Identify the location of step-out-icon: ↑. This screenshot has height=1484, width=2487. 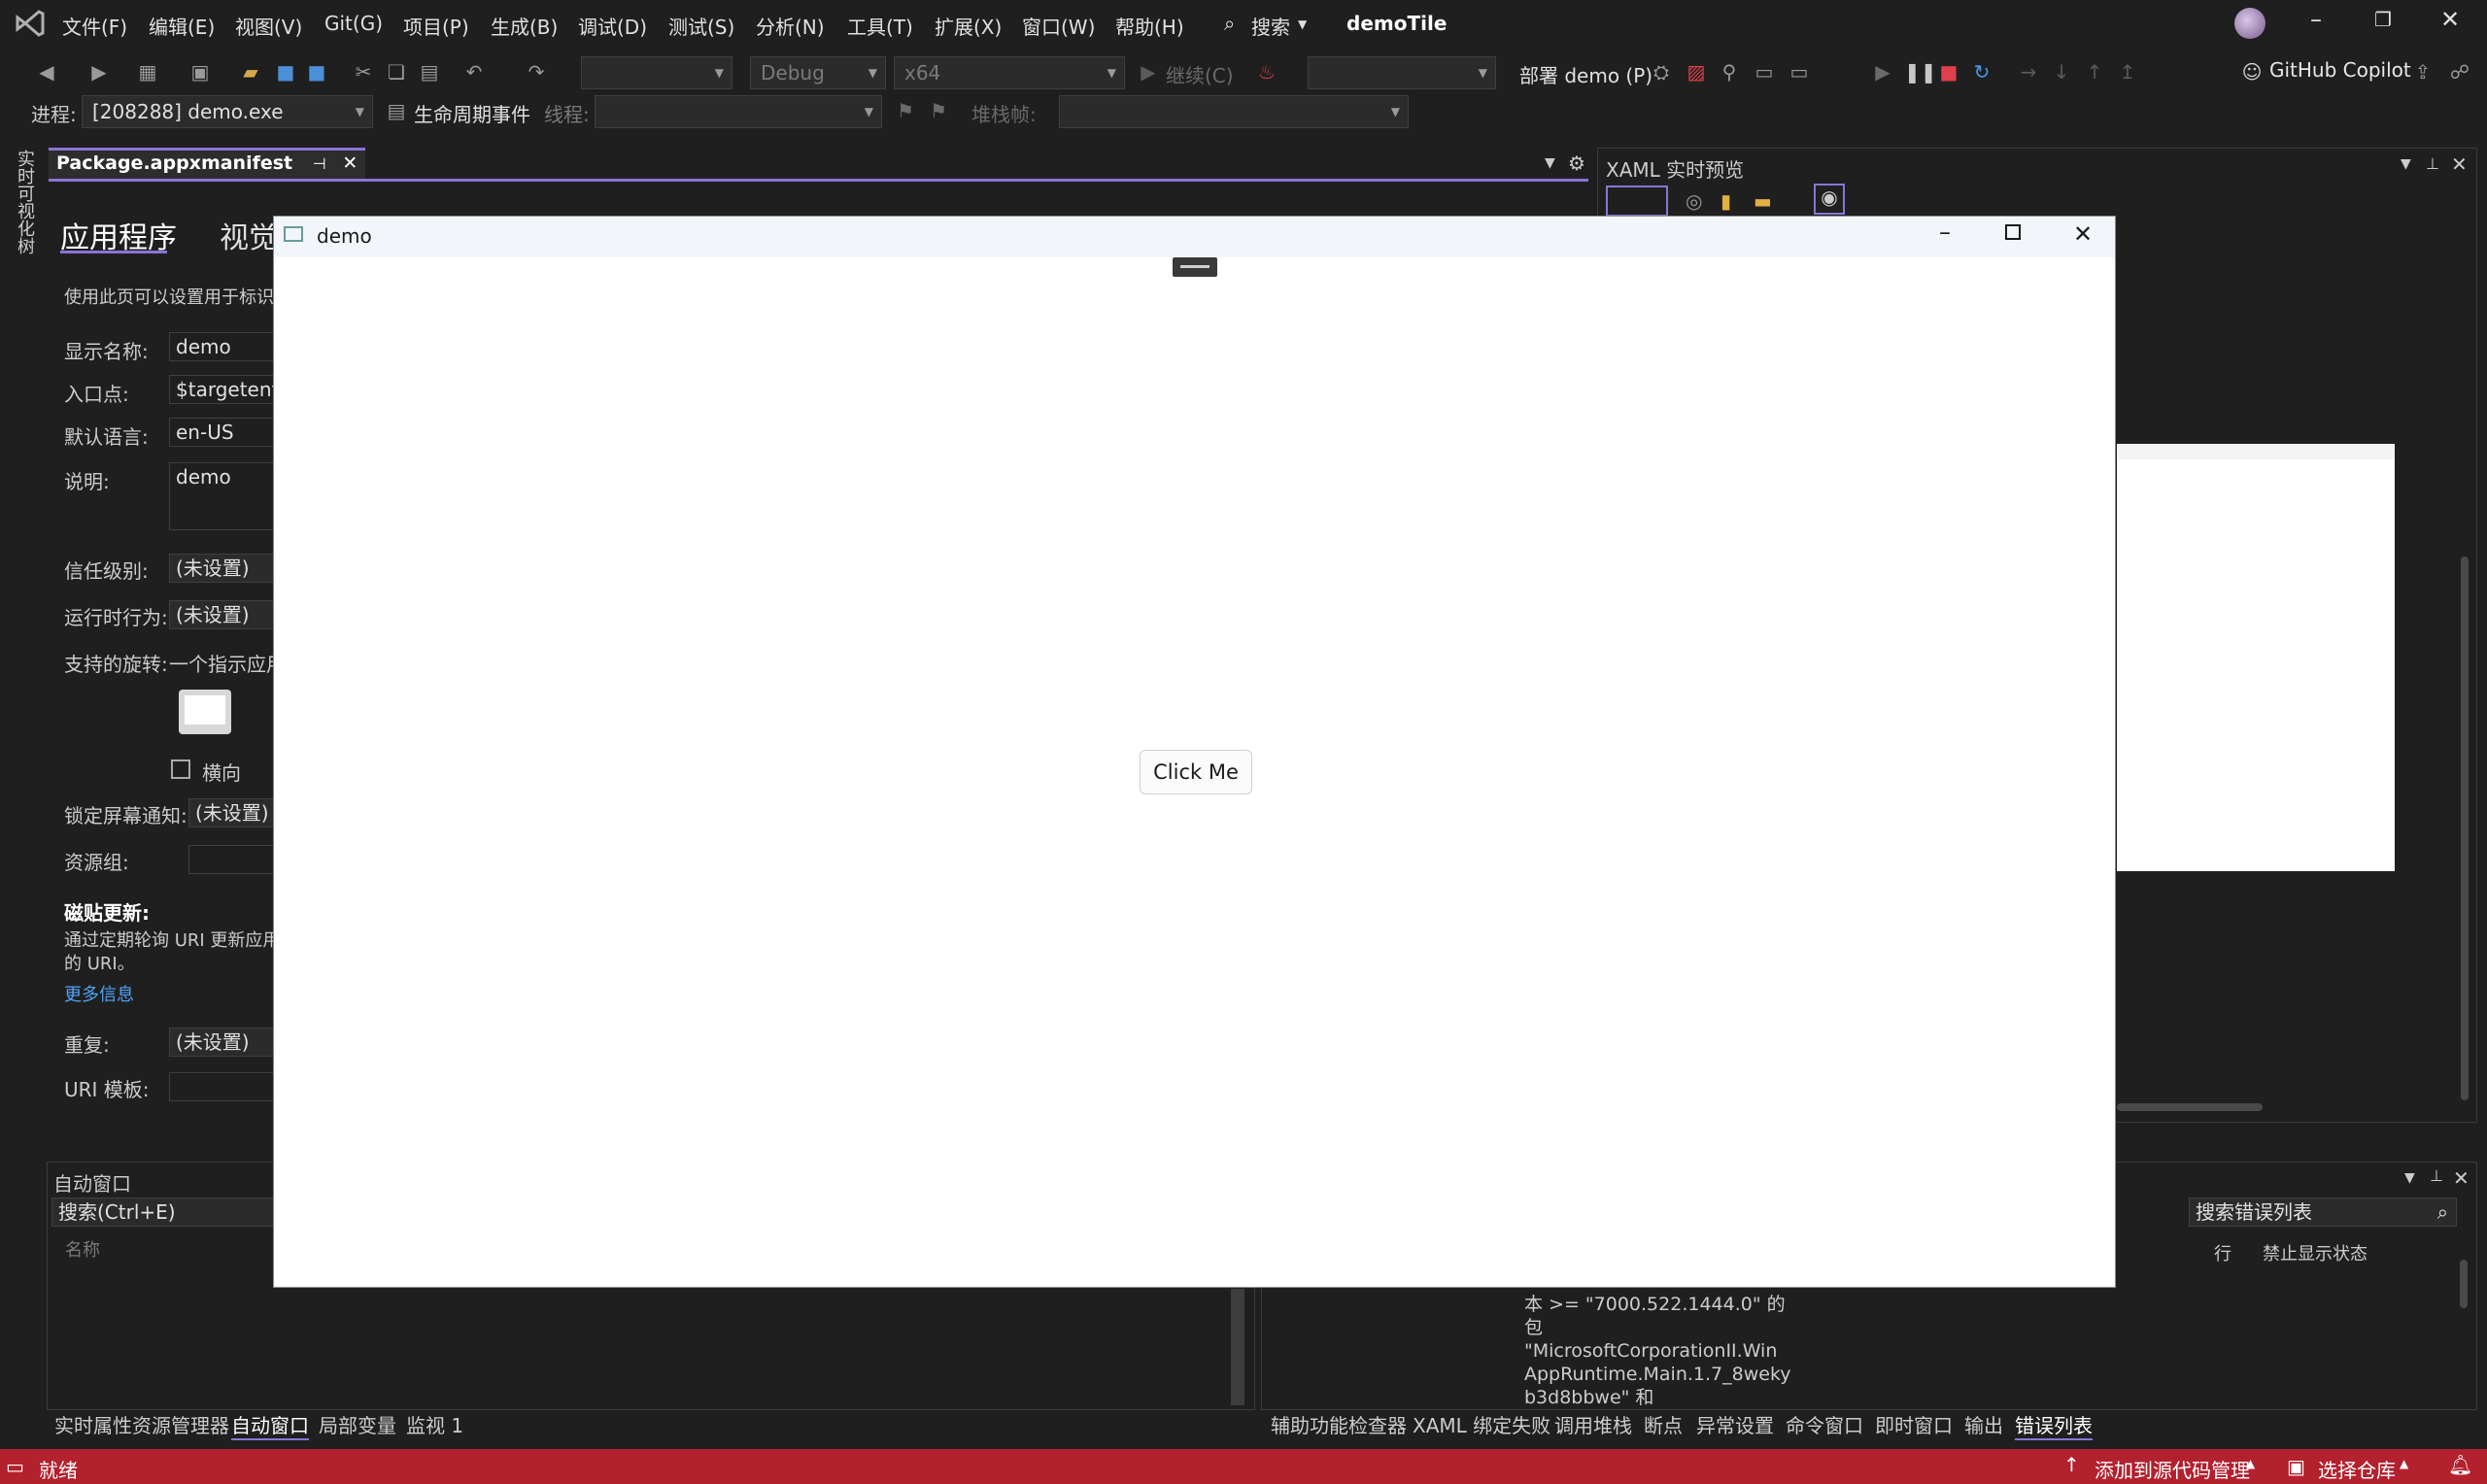
(2094, 72).